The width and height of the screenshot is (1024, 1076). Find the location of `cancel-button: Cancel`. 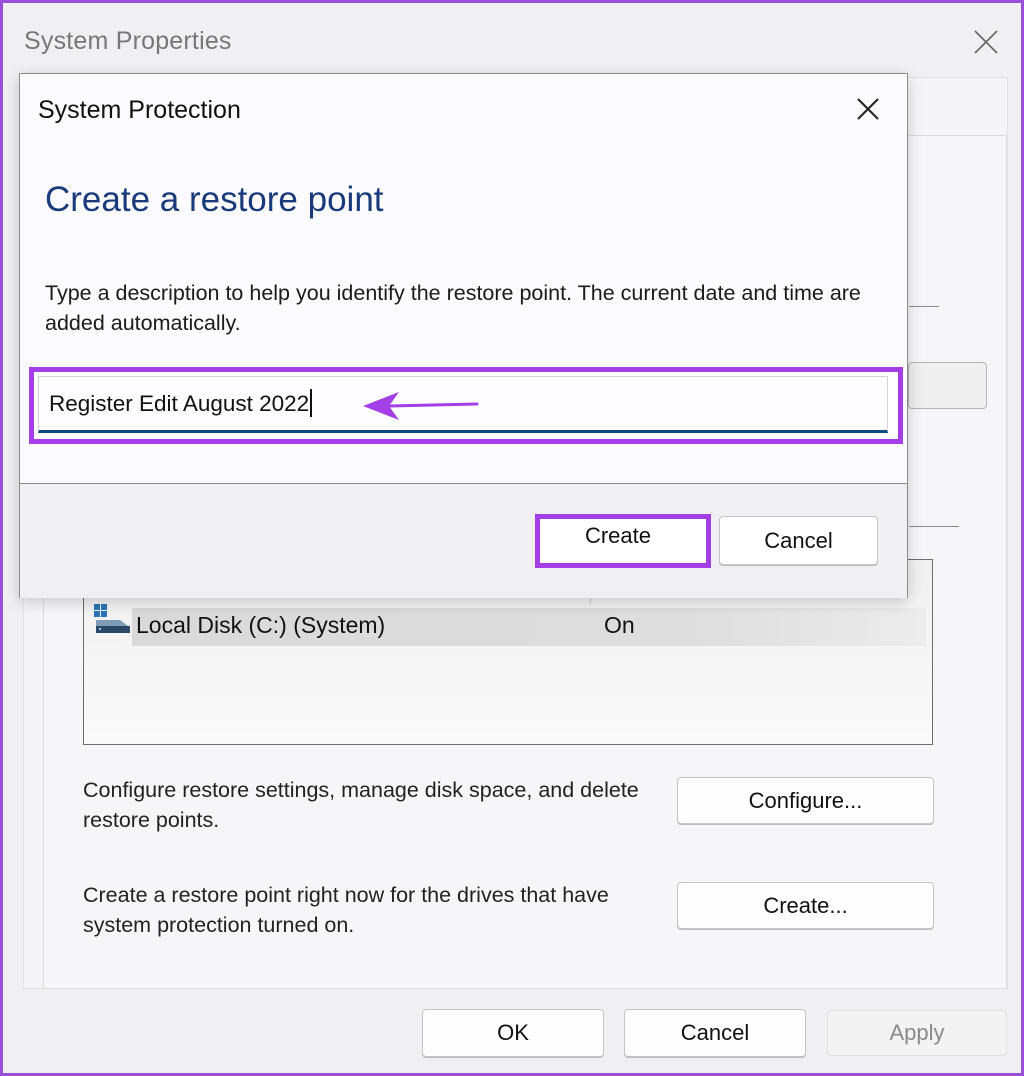

cancel-button: Cancel is located at coordinates (715, 1033).